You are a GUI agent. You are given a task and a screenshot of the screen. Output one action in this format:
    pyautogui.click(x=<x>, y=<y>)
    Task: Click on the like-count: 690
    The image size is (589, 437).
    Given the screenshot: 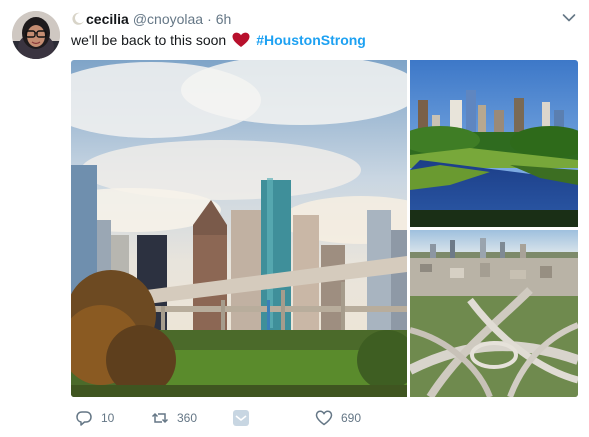 What is the action you would take?
    pyautogui.click(x=351, y=418)
    